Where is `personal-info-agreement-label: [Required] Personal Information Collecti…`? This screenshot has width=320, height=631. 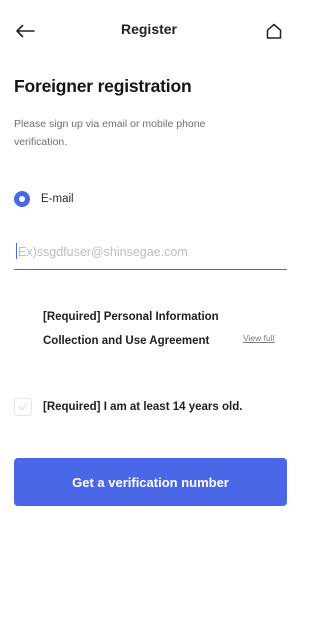
personal-info-agreement-label: [Required] Personal Information Collecti… is located at coordinates (131, 329).